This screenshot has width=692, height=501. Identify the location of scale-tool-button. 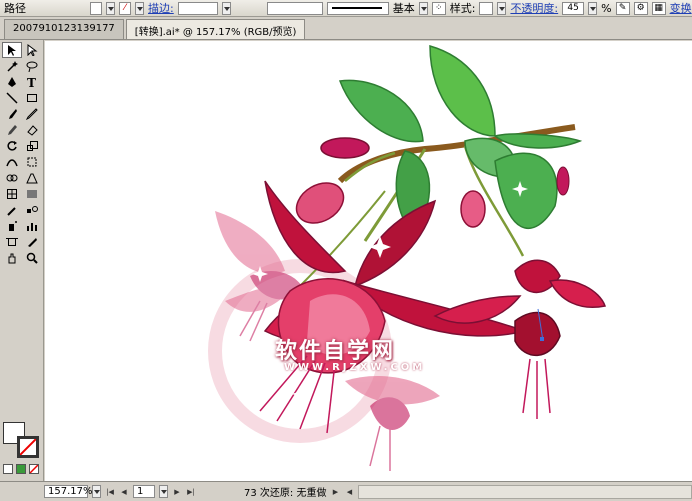
(32, 146).